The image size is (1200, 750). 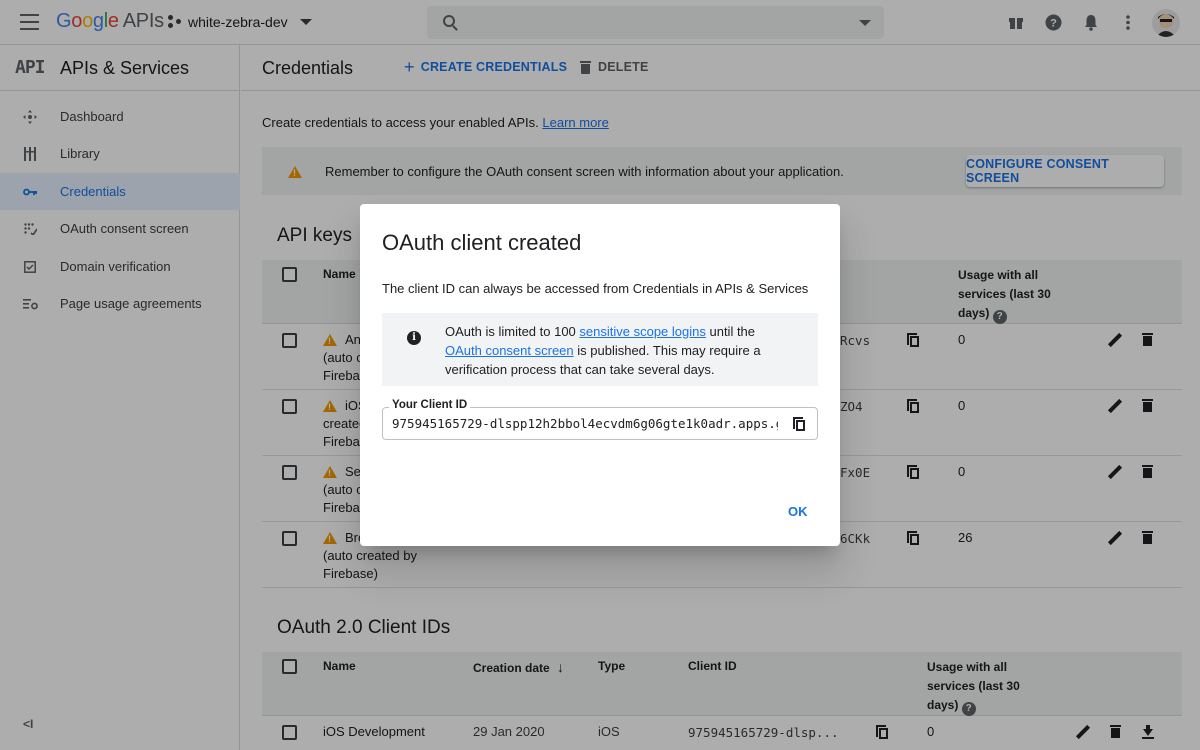 What do you see at coordinates (482, 242) in the screenshot?
I see `dialog-title: OAuth client created` at bounding box center [482, 242].